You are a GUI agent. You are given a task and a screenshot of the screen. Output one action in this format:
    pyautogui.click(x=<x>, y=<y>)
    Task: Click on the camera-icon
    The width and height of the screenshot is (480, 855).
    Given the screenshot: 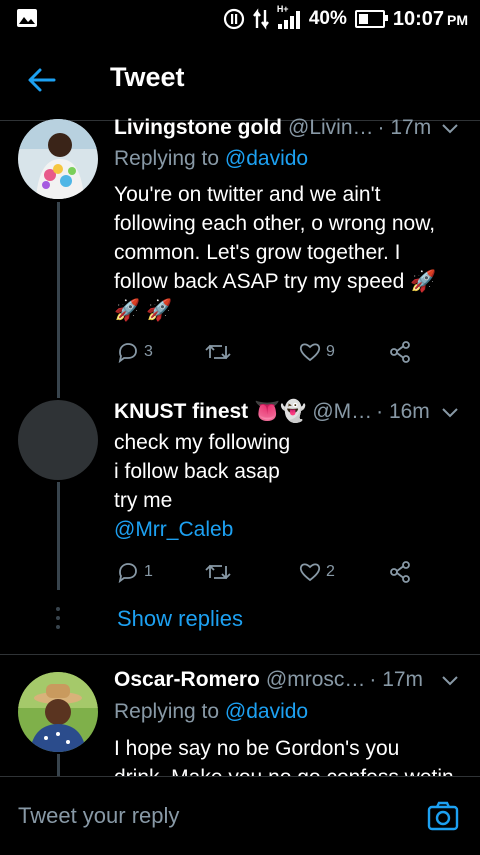 What is the action you would take?
    pyautogui.click(x=443, y=816)
    